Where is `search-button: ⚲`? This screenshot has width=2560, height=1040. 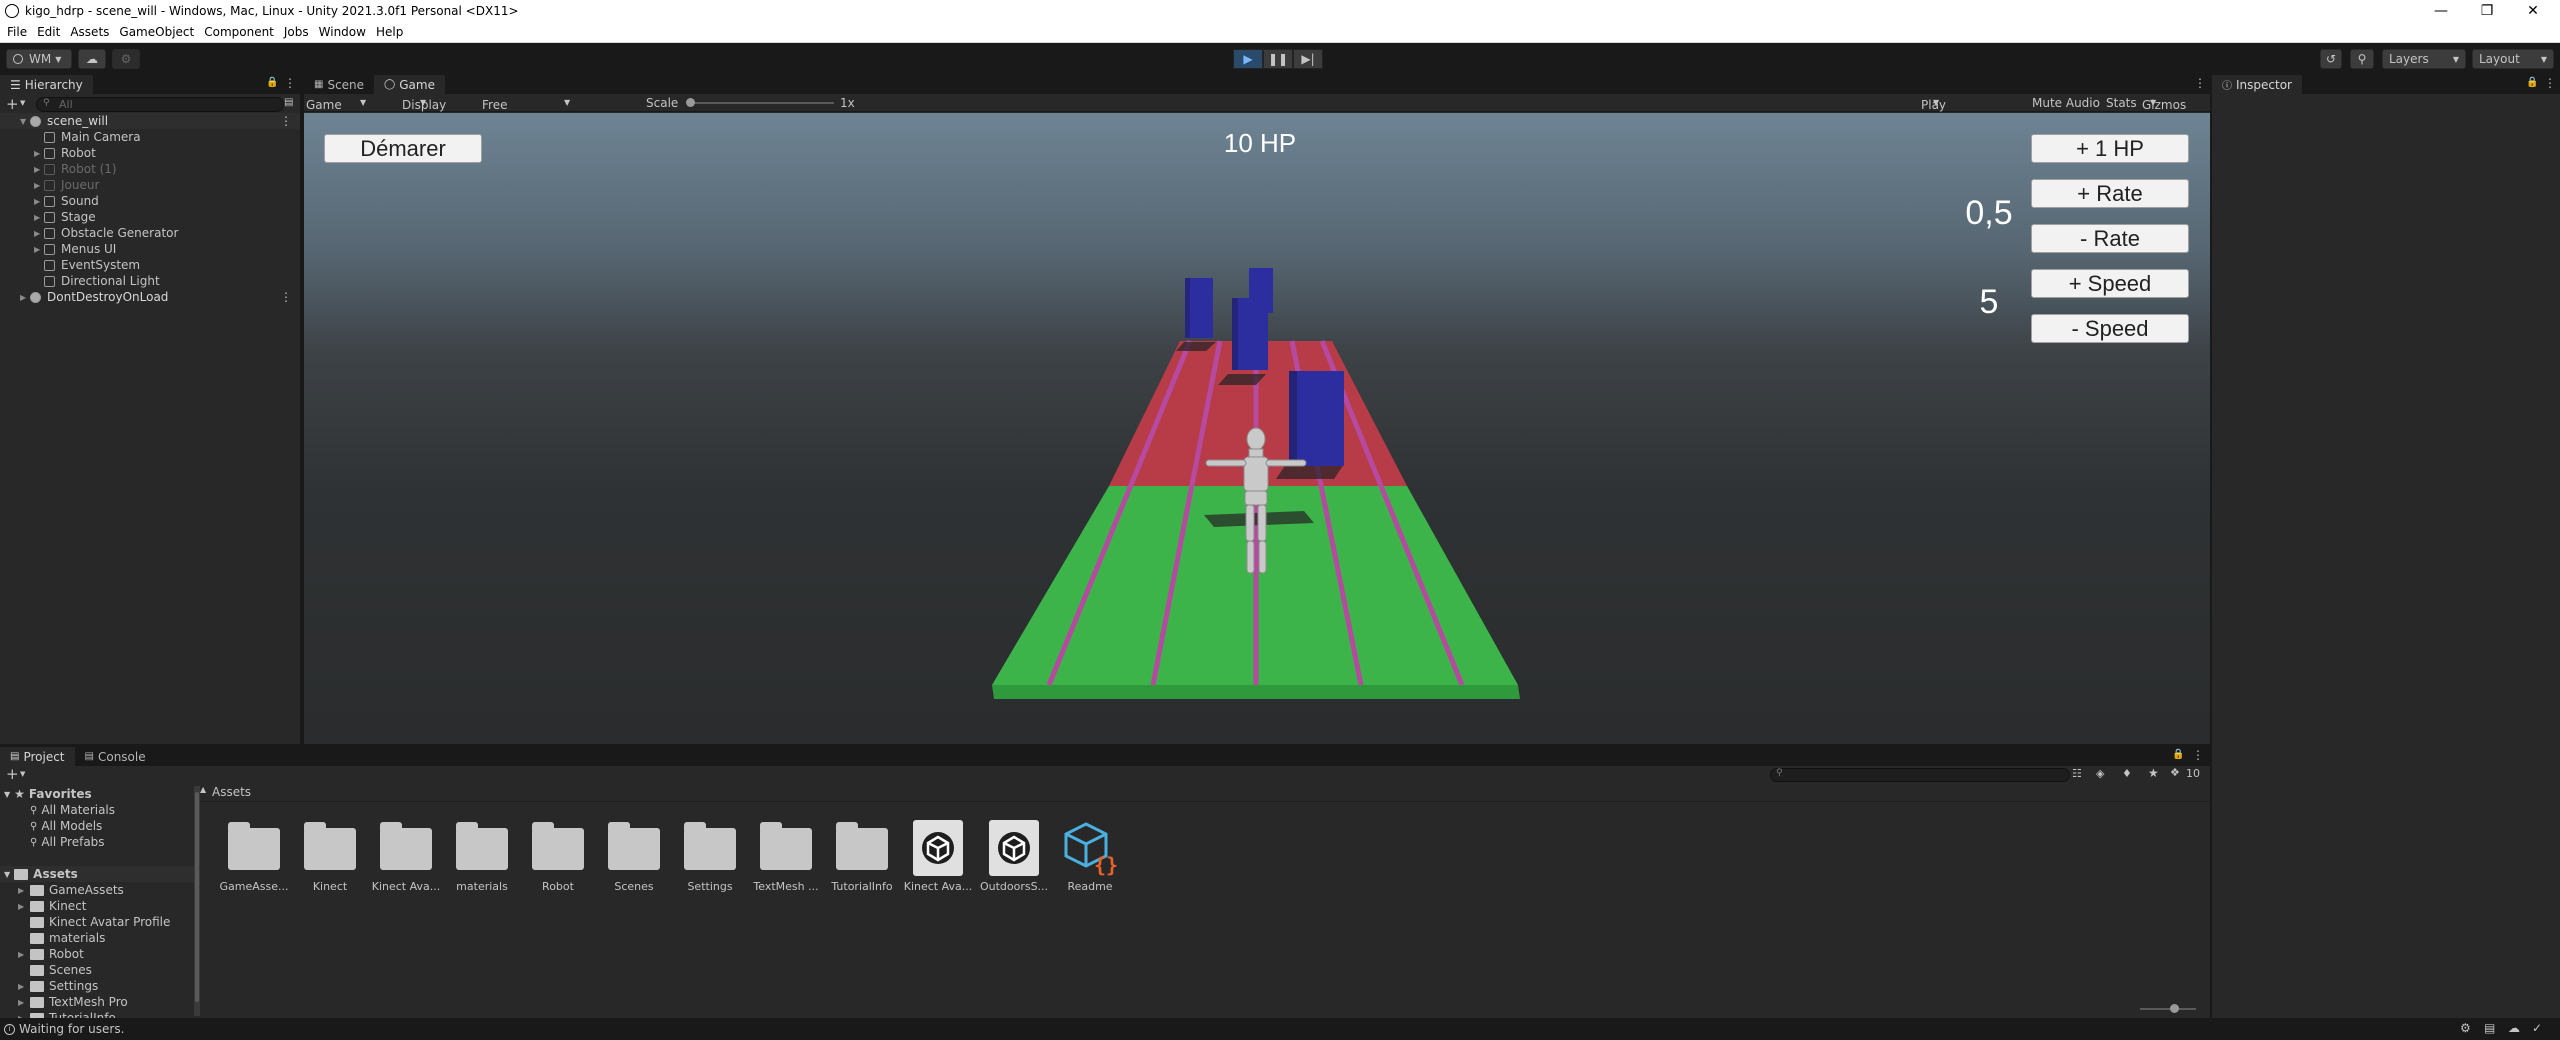
search-button: ⚲ is located at coordinates (2362, 59).